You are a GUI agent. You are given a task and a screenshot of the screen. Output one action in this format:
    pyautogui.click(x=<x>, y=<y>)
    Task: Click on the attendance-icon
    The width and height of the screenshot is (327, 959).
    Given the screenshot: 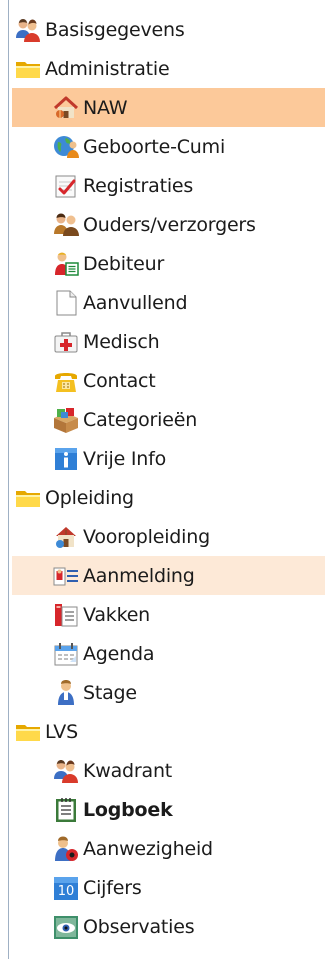 What is the action you would take?
    pyautogui.click(x=66, y=849)
    